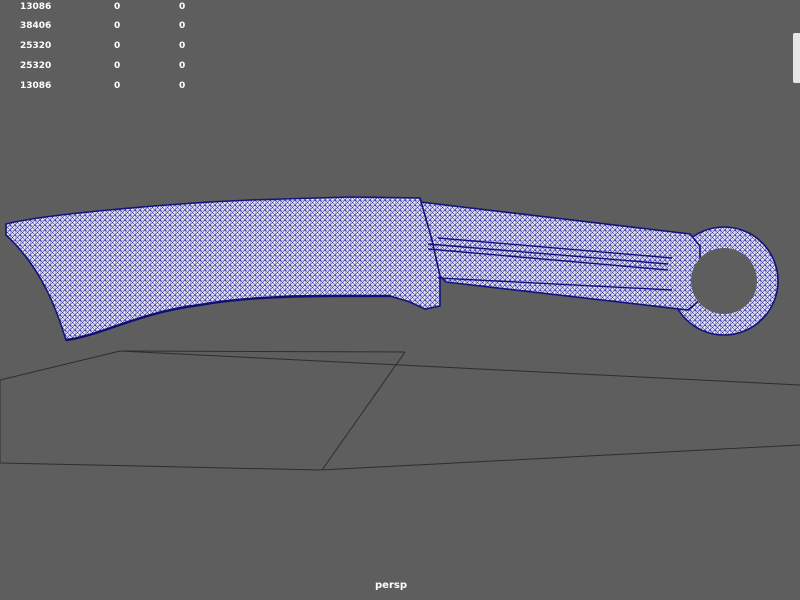  Describe the element at coordinates (391, 585) in the screenshot. I see `camera-name-label: persp` at that location.